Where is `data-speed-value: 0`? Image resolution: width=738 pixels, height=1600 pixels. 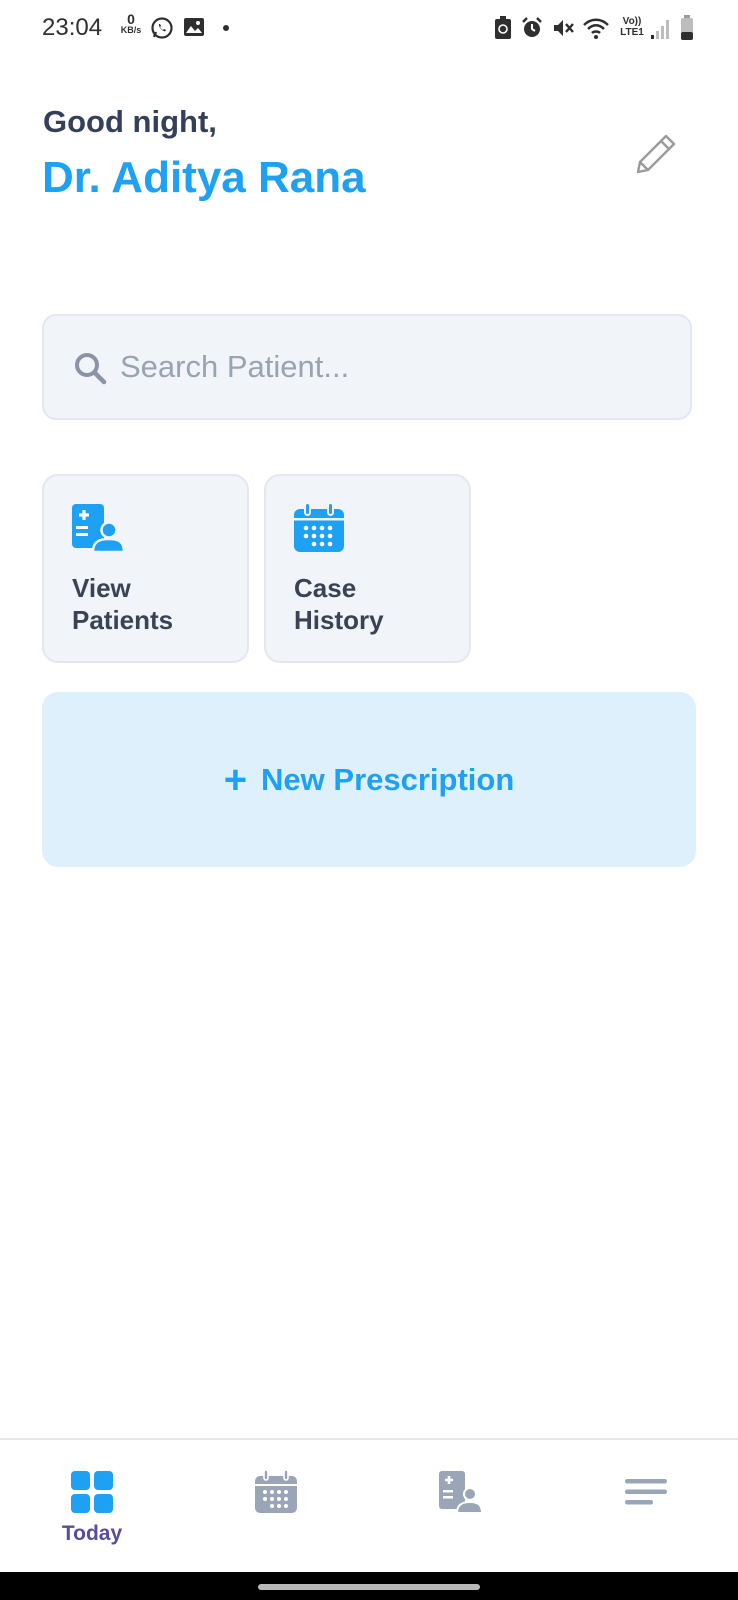 data-speed-value: 0 is located at coordinates (131, 19).